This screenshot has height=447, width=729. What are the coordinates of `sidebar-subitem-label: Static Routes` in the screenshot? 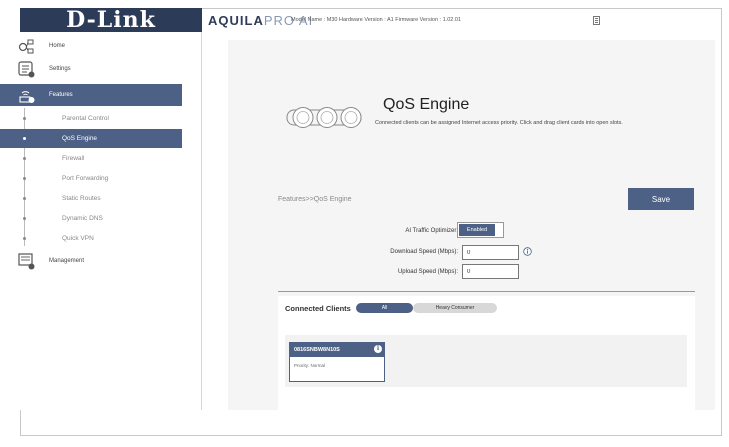 It's located at (81, 198).